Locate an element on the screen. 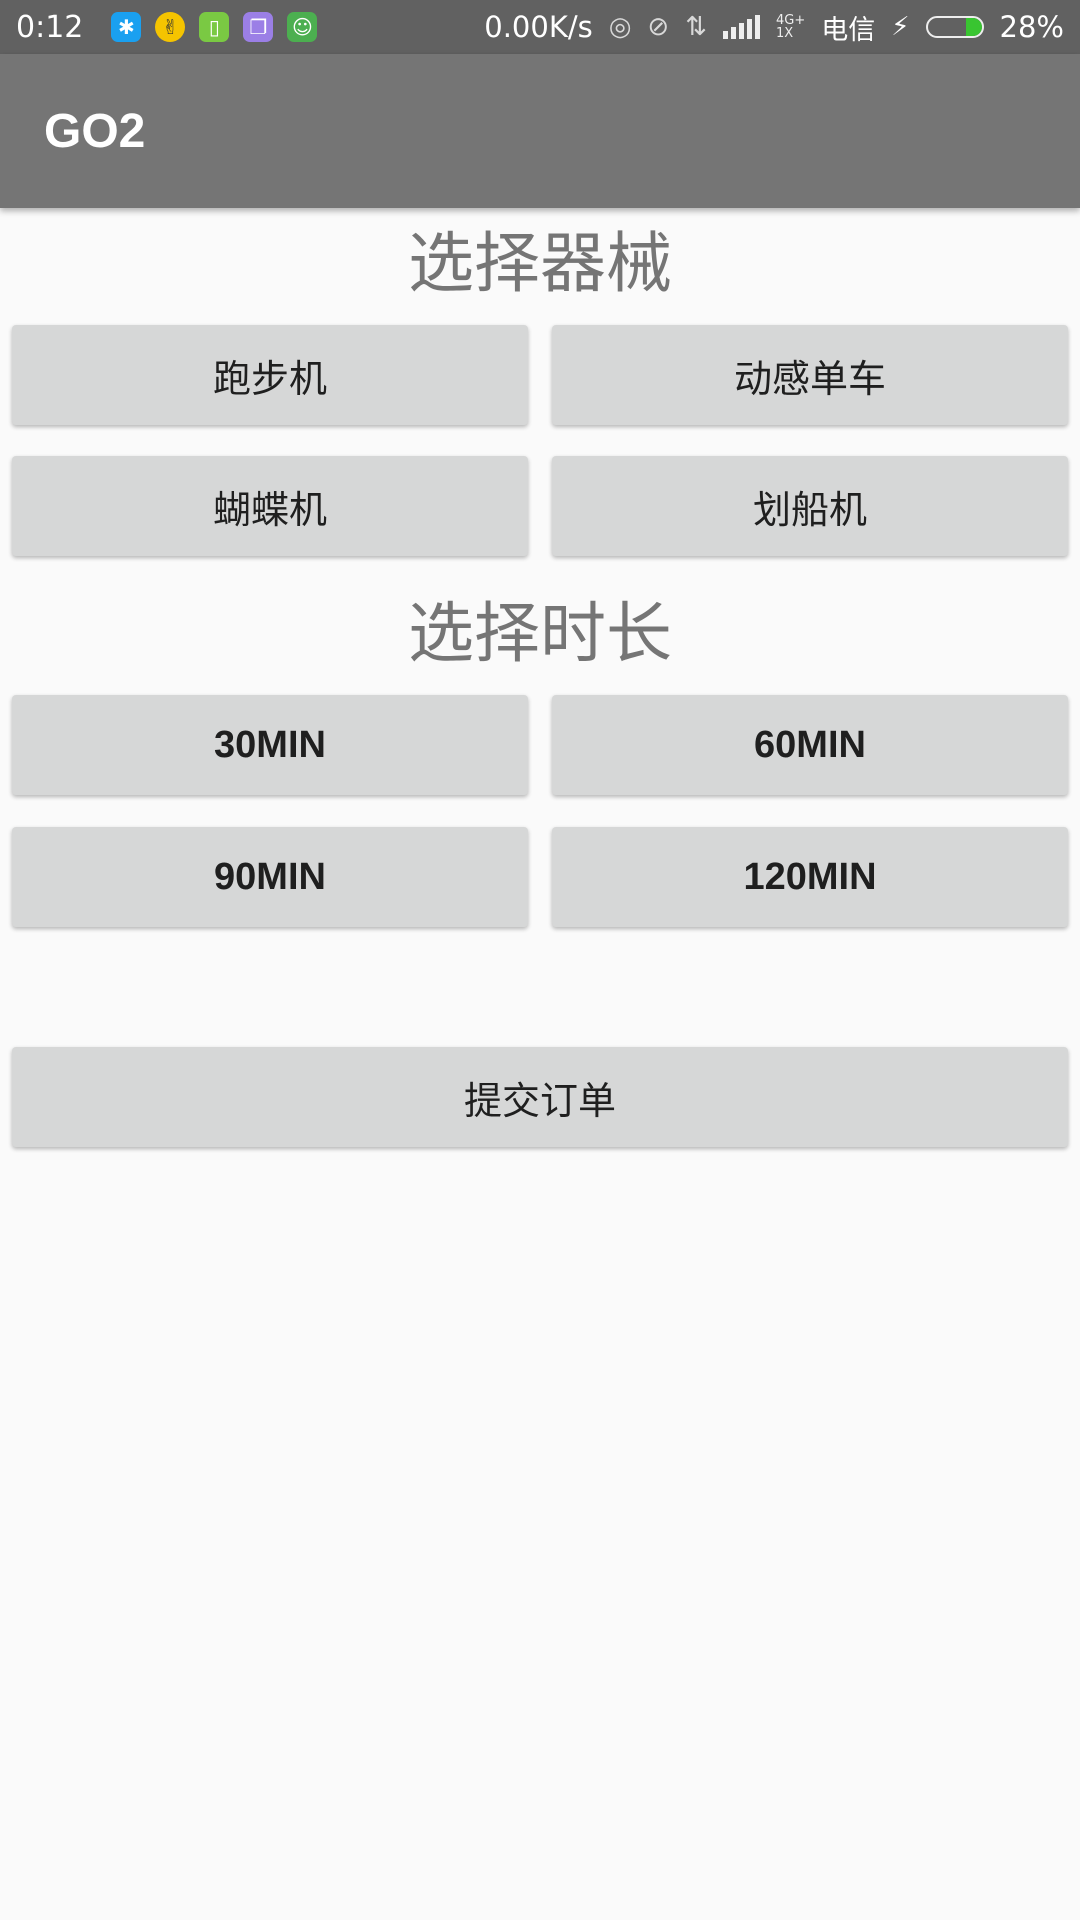 This screenshot has height=1920, width=1080. carrier-name: 电信 is located at coordinates (848, 30).